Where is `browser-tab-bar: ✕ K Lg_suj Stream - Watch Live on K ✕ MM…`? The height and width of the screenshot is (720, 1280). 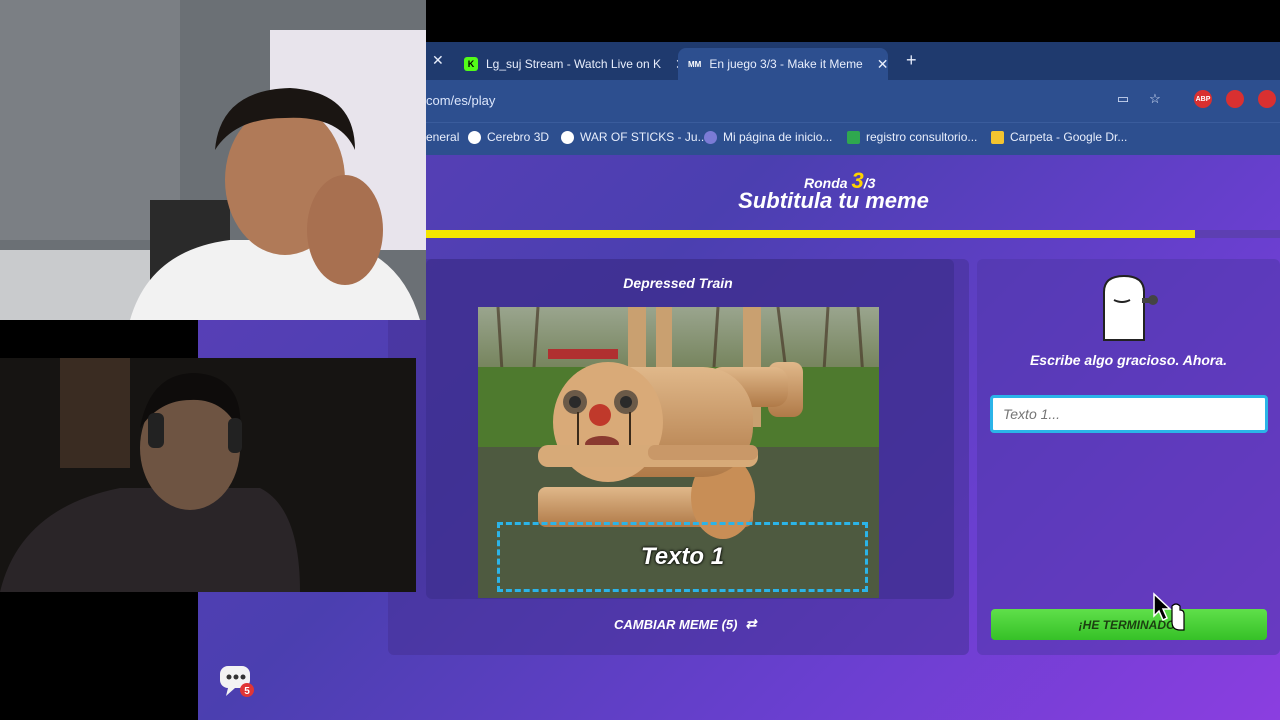
browser-tab-bar: ✕ K Lg_suj Stream - Watch Live on K ✕ MM… is located at coordinates (853, 61).